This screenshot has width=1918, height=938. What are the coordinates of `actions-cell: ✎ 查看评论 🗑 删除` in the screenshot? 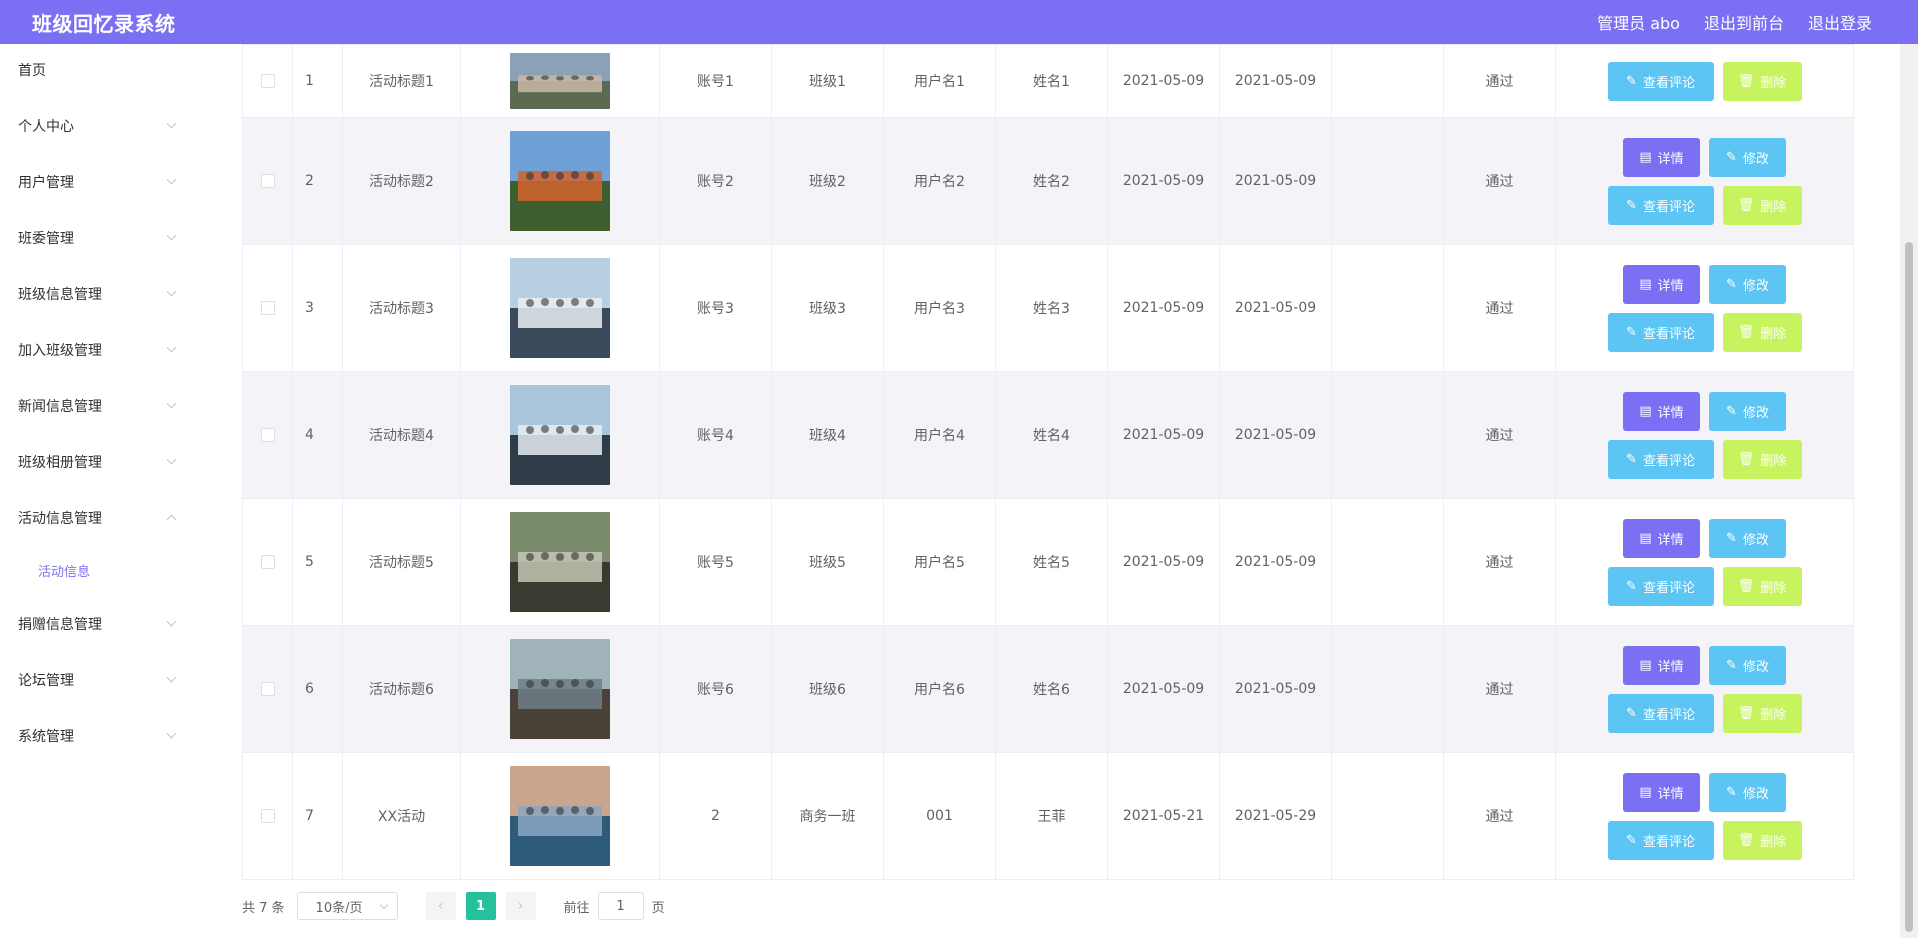 It's located at (1704, 81).